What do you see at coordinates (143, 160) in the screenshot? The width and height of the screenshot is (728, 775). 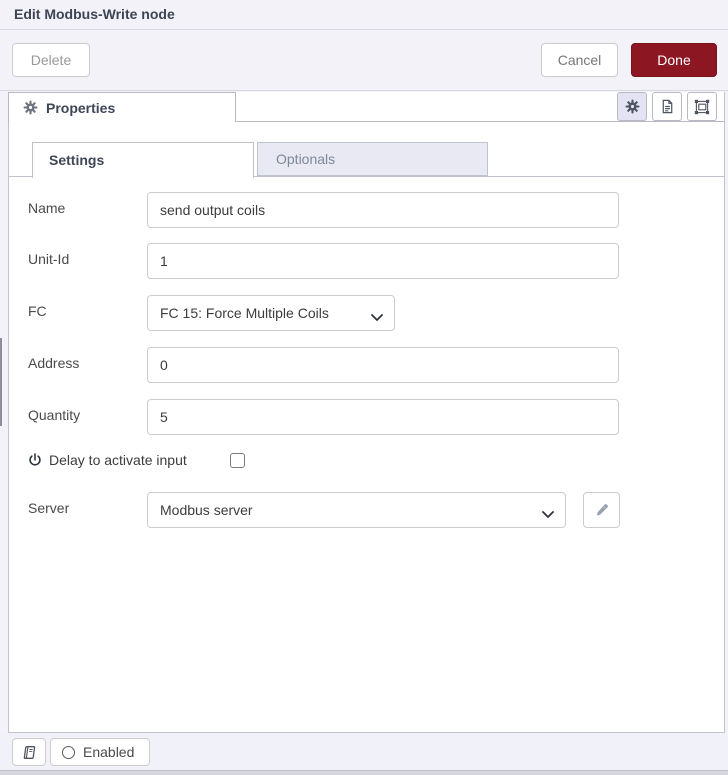 I see `tab-settings: Settings` at bounding box center [143, 160].